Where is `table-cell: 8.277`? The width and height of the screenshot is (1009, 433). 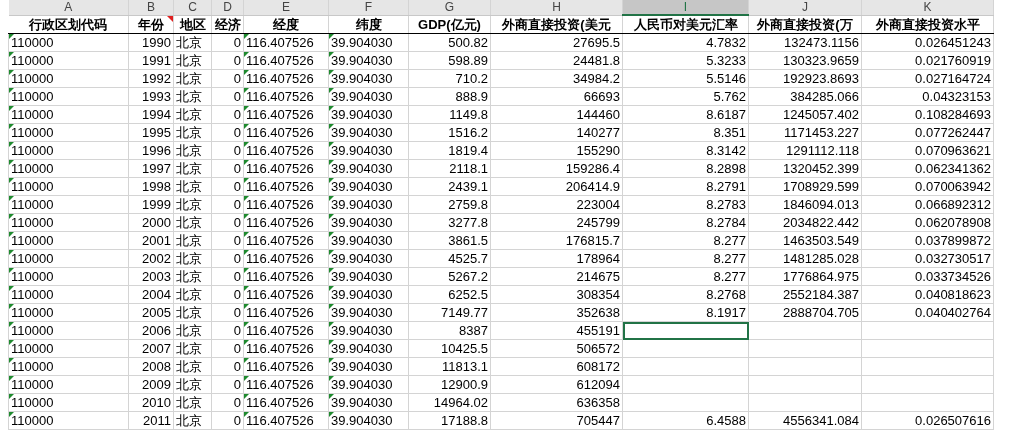
table-cell: 8.277 is located at coordinates (685, 276).